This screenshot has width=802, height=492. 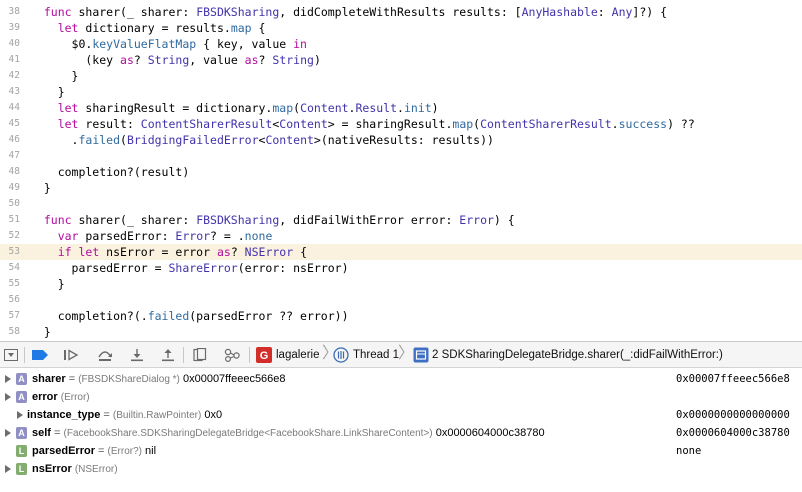 I want to click on code-line: 42 }, so click(x=401, y=76).